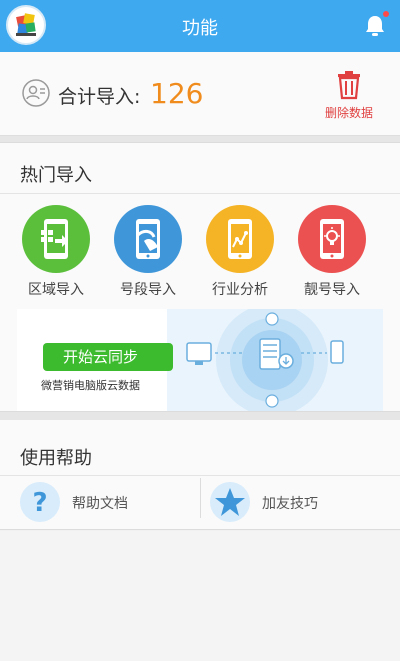  Describe the element at coordinates (200, 416) in the screenshot. I see `section-gap` at that location.